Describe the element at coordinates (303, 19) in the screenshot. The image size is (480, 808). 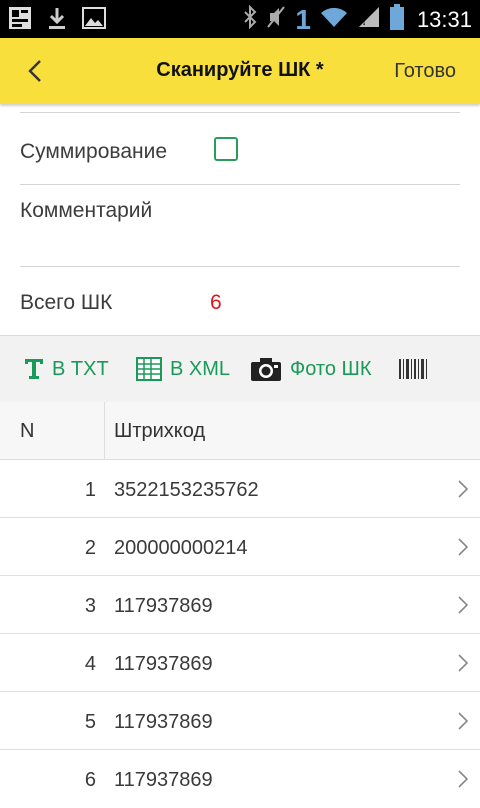
I see `sim-indicator: 1` at that location.